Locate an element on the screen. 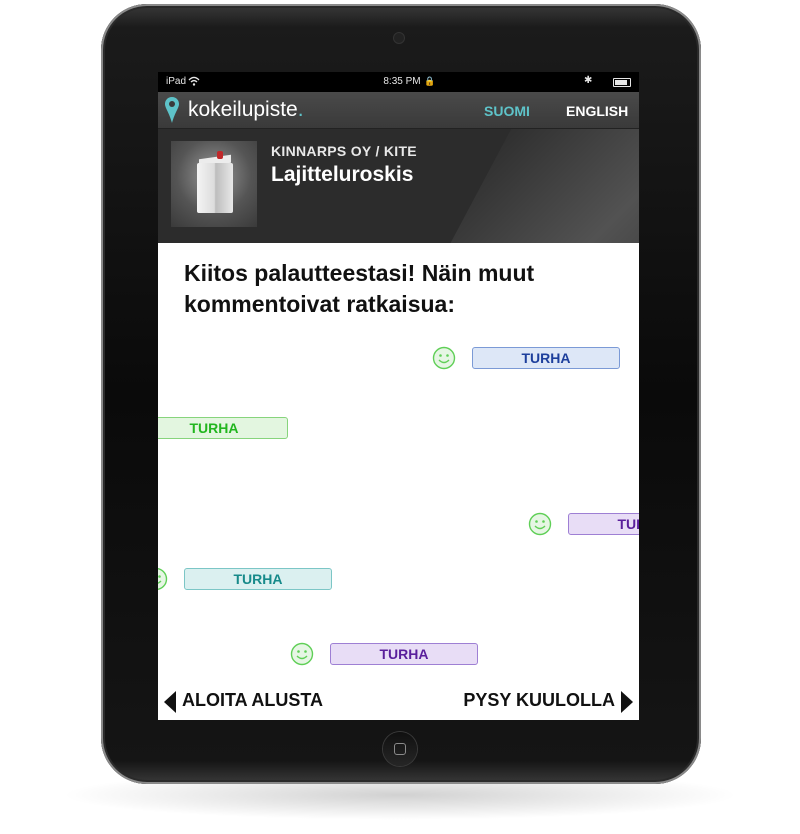 The image size is (800, 834). lock-icon: 🔒 is located at coordinates (430, 81).